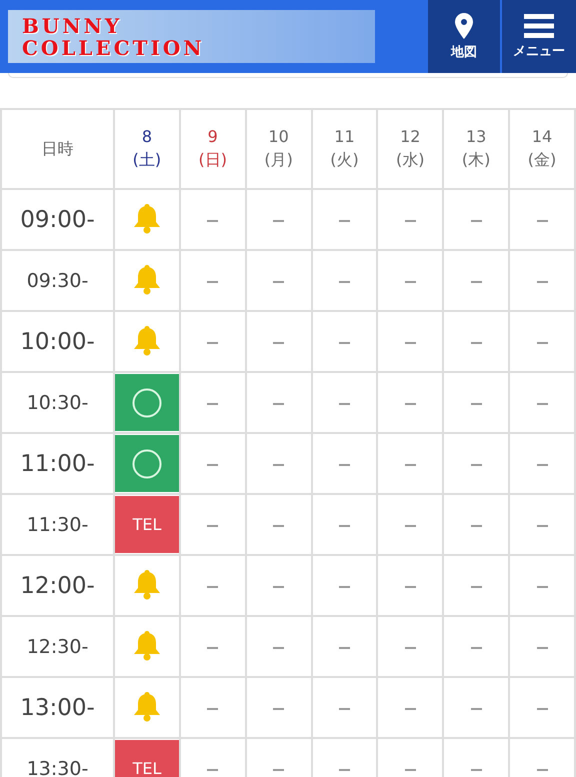  I want to click on day-date: 11, so click(344, 136).